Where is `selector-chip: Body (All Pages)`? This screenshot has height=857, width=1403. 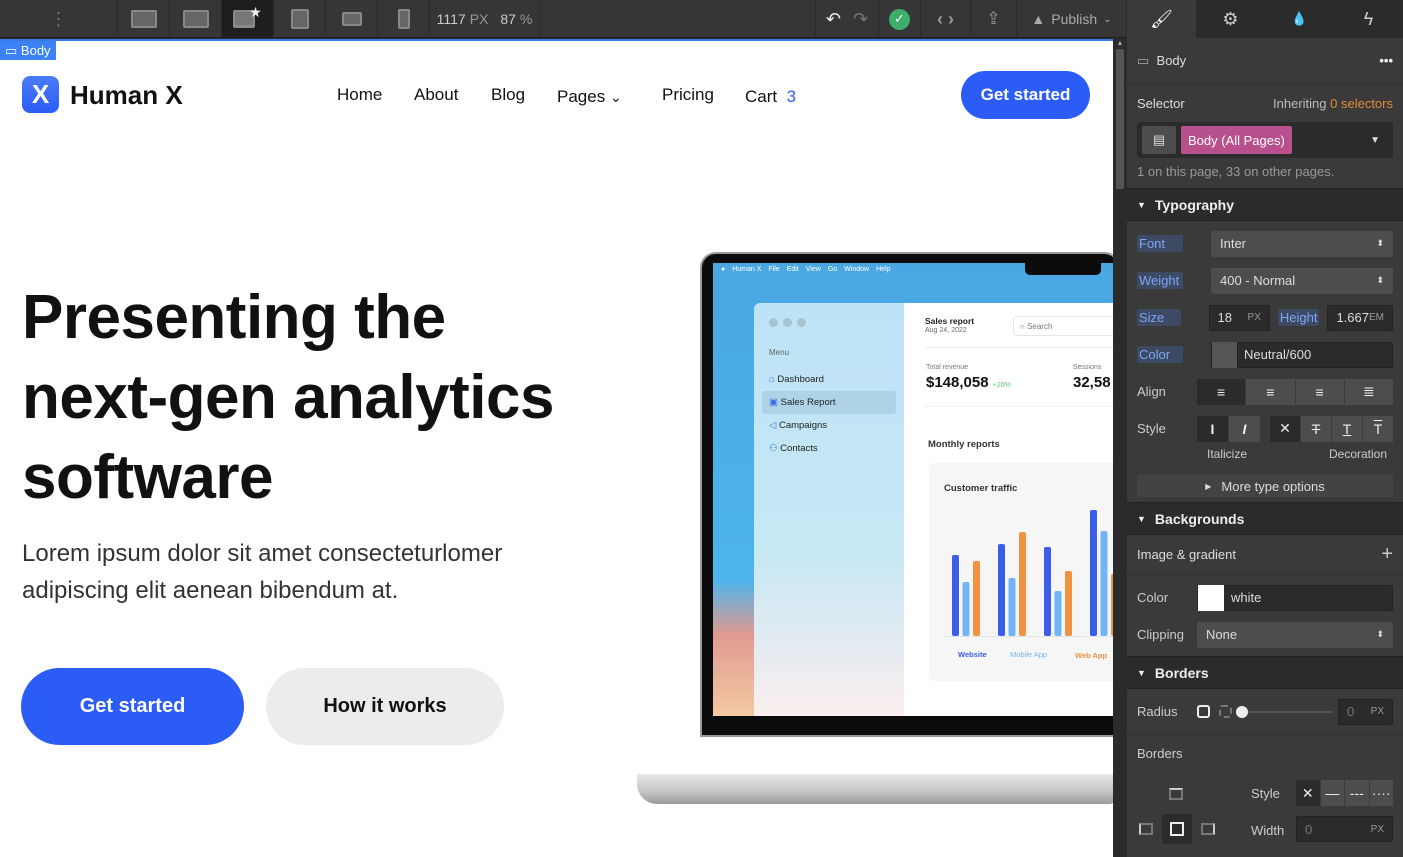 selector-chip: Body (All Pages) is located at coordinates (1236, 140).